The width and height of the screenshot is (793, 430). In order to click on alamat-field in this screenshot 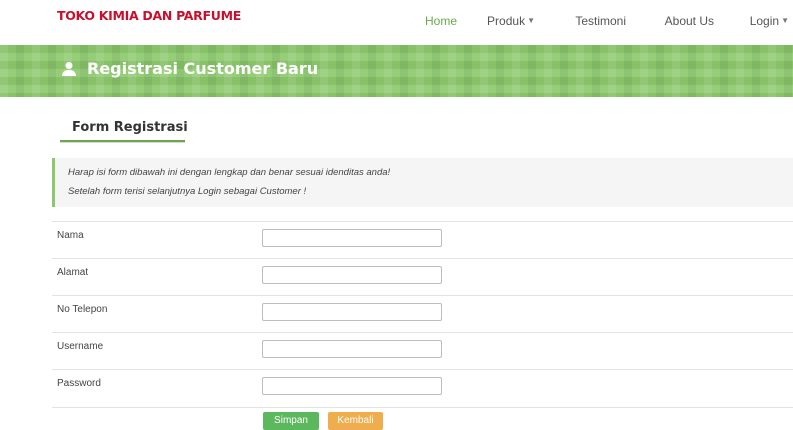, I will do `click(352, 275)`.